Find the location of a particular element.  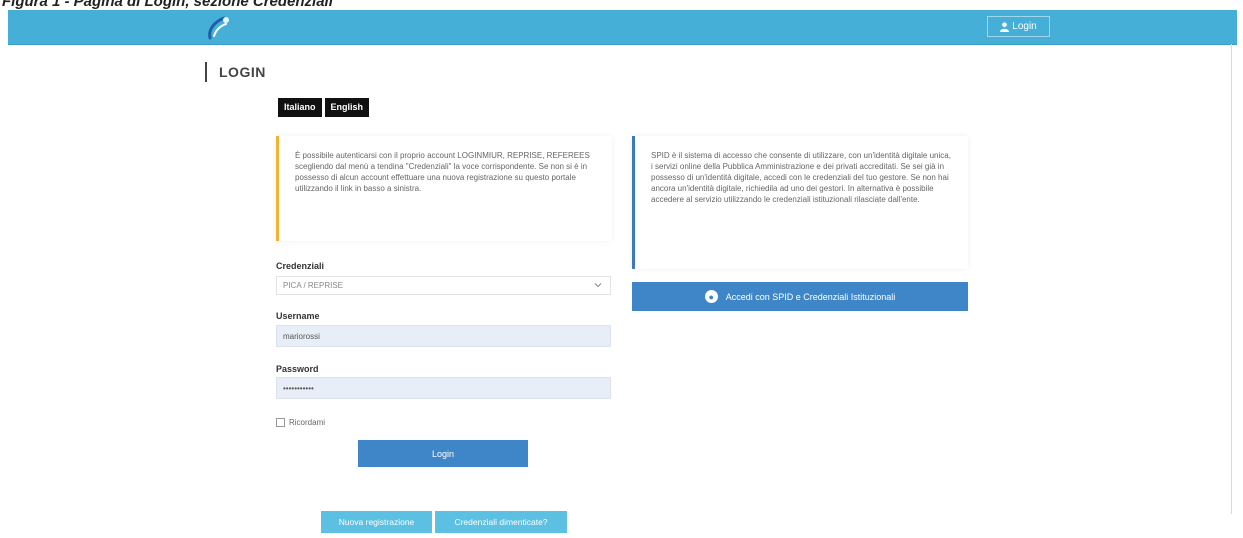

remember-me: Ricordami is located at coordinates (300, 422).